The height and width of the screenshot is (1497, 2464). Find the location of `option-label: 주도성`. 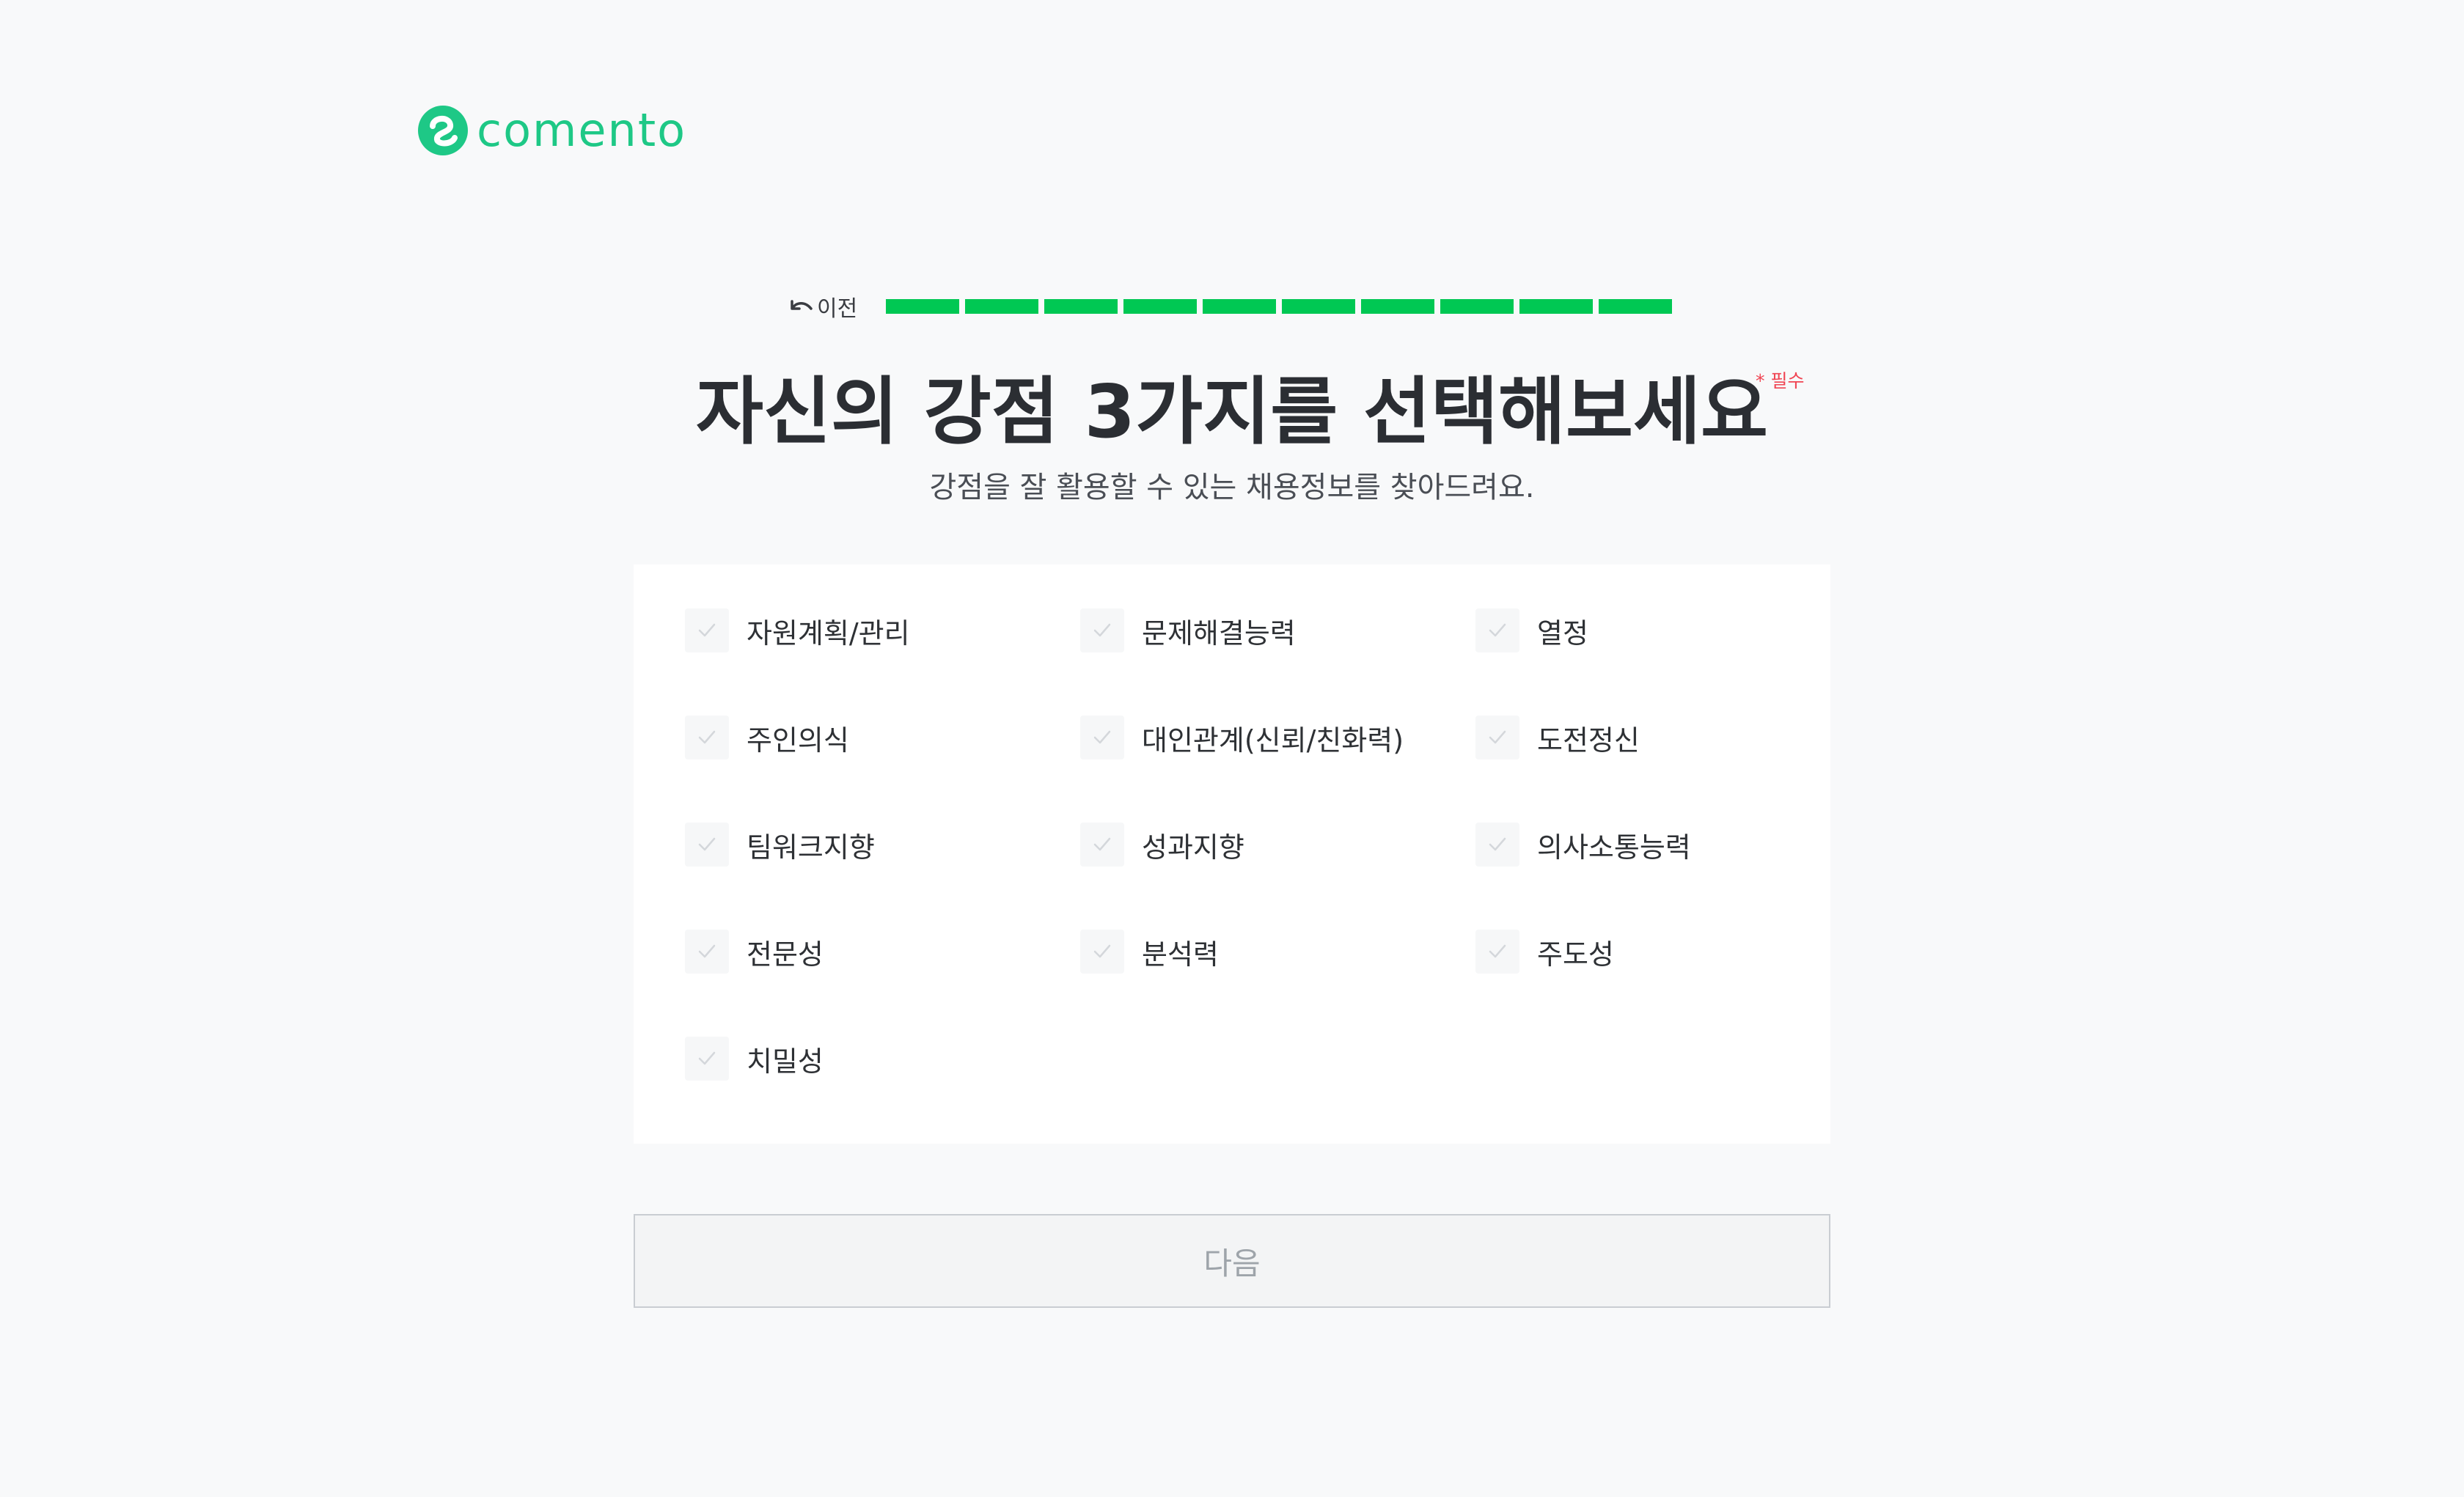

option-label: 주도성 is located at coordinates (1575, 954).